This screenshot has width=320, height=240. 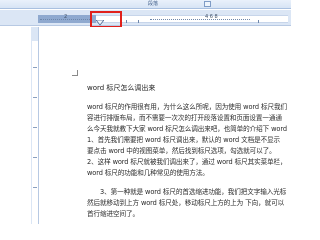 What do you see at coordinates (148, 173) in the screenshot?
I see `document-line: word 标尺的功能和几种常见的使用方法。` at bounding box center [148, 173].